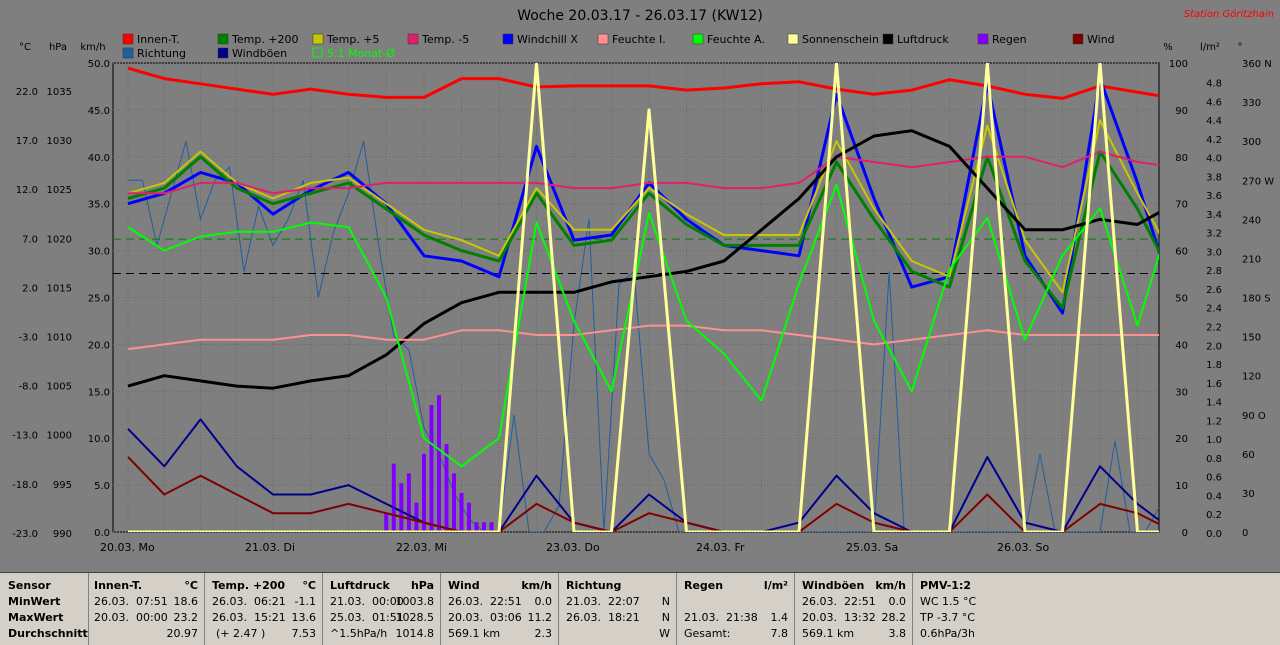 The height and width of the screenshot is (645, 1280). What do you see at coordinates (30, 239) in the screenshot?
I see `temp-tick-label: 7.0` at bounding box center [30, 239].